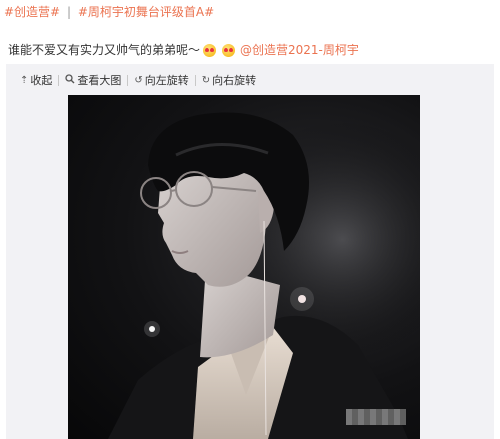 The image size is (500, 439). Describe the element at coordinates (146, 12) in the screenshot. I see `topic-link-zhoukeyu: #周柯宇初舞台评级首A#` at that location.